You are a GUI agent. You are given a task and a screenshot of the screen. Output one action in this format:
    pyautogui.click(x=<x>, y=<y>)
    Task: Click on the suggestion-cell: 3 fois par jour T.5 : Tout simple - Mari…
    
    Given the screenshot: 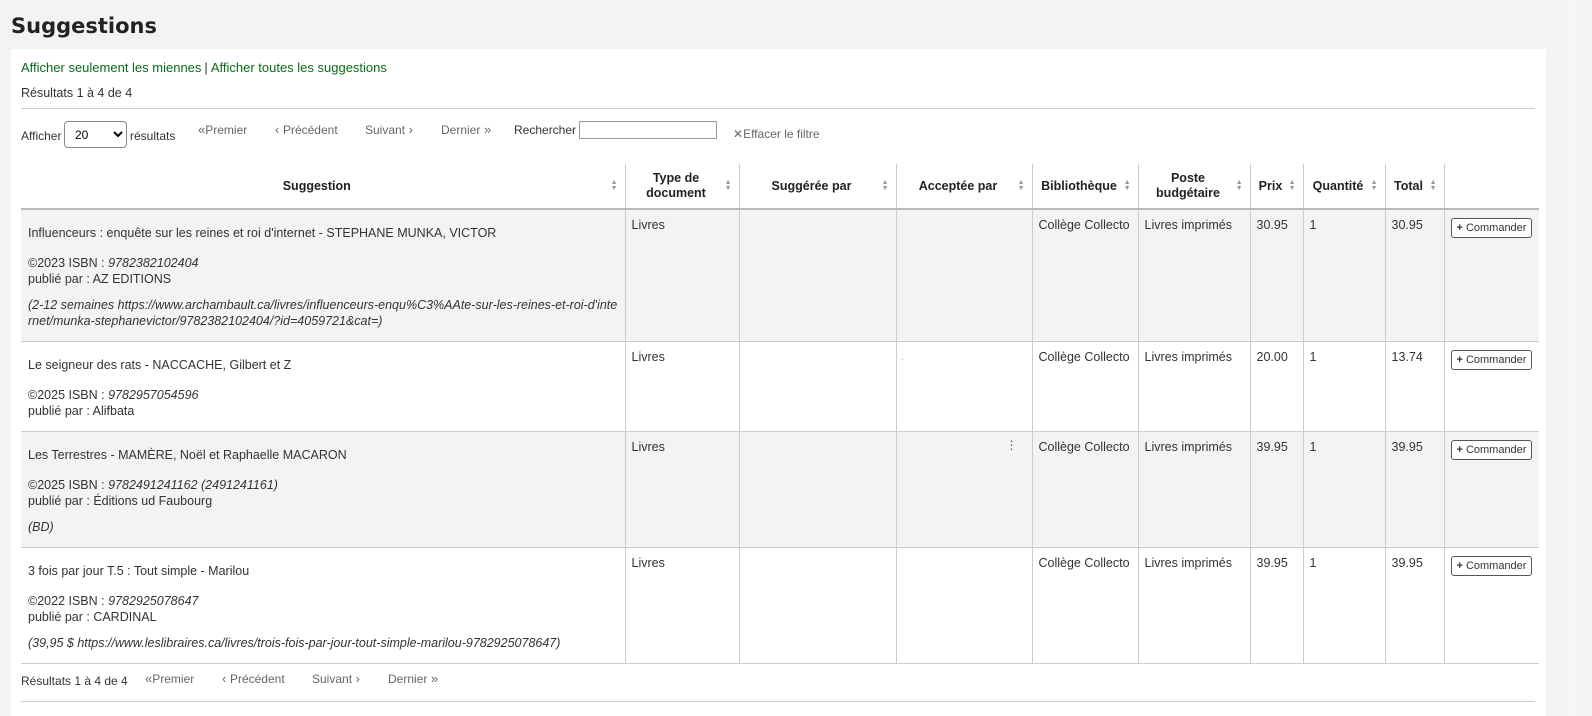 What is the action you would take?
    pyautogui.click(x=323, y=605)
    